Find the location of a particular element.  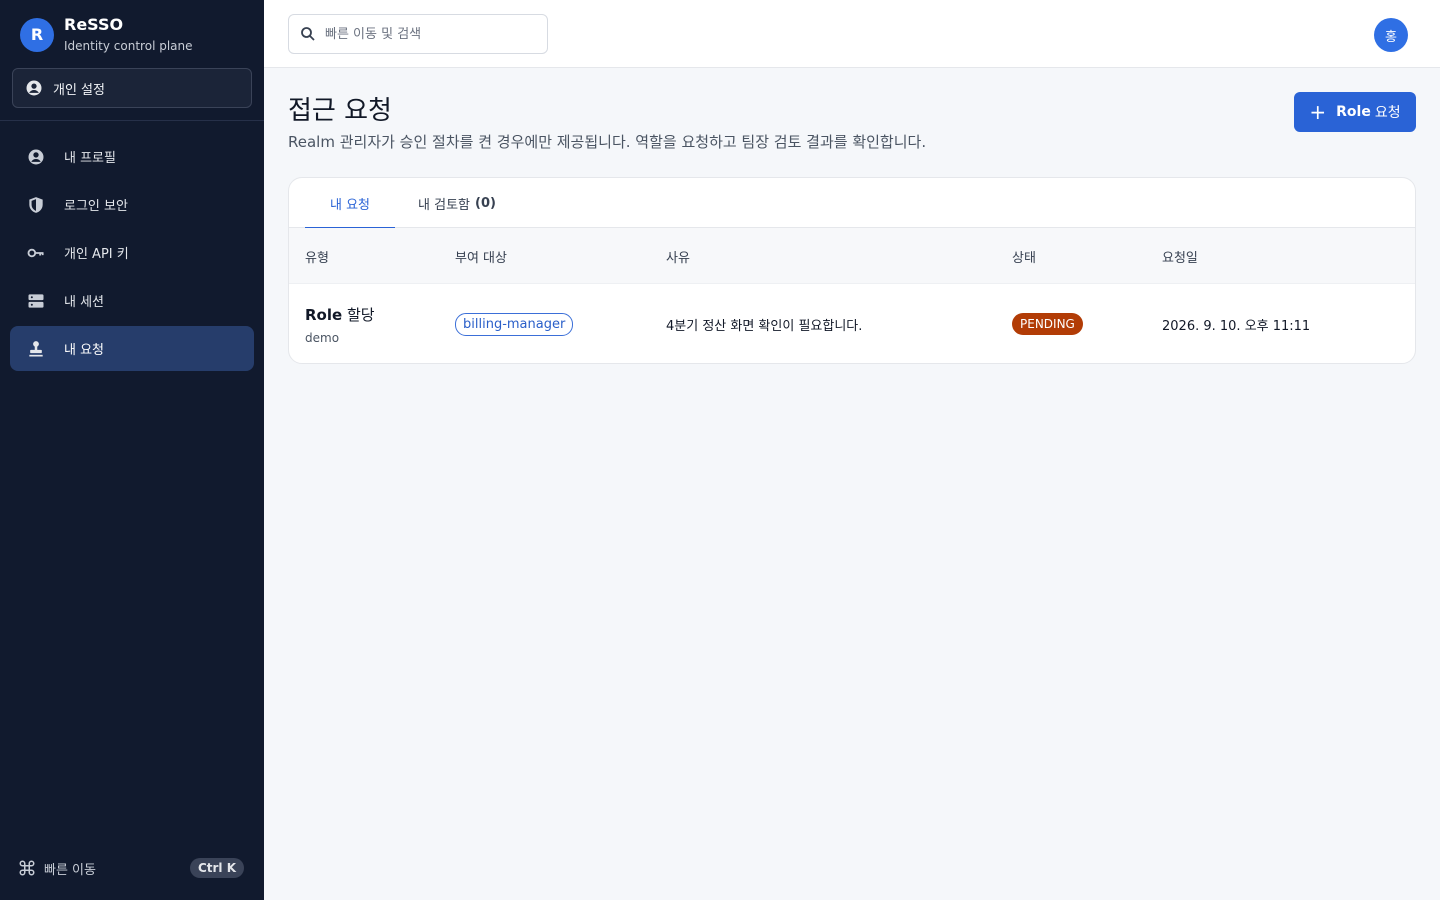

topbar: 홍 is located at coordinates (852, 34).